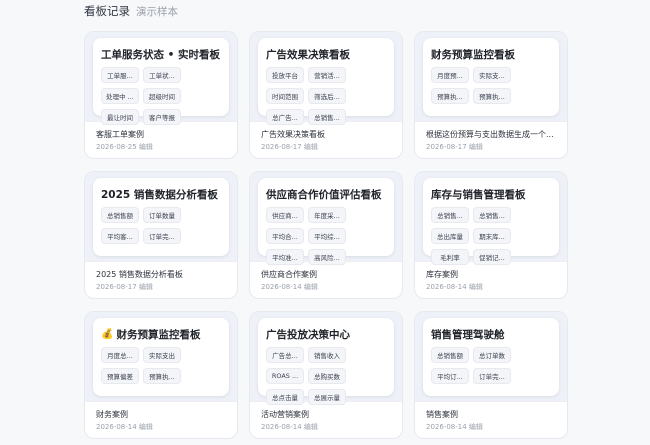 This screenshot has height=445, width=650. I want to click on preview-title-text: 工单服务状态 • 实时看板, so click(161, 54).